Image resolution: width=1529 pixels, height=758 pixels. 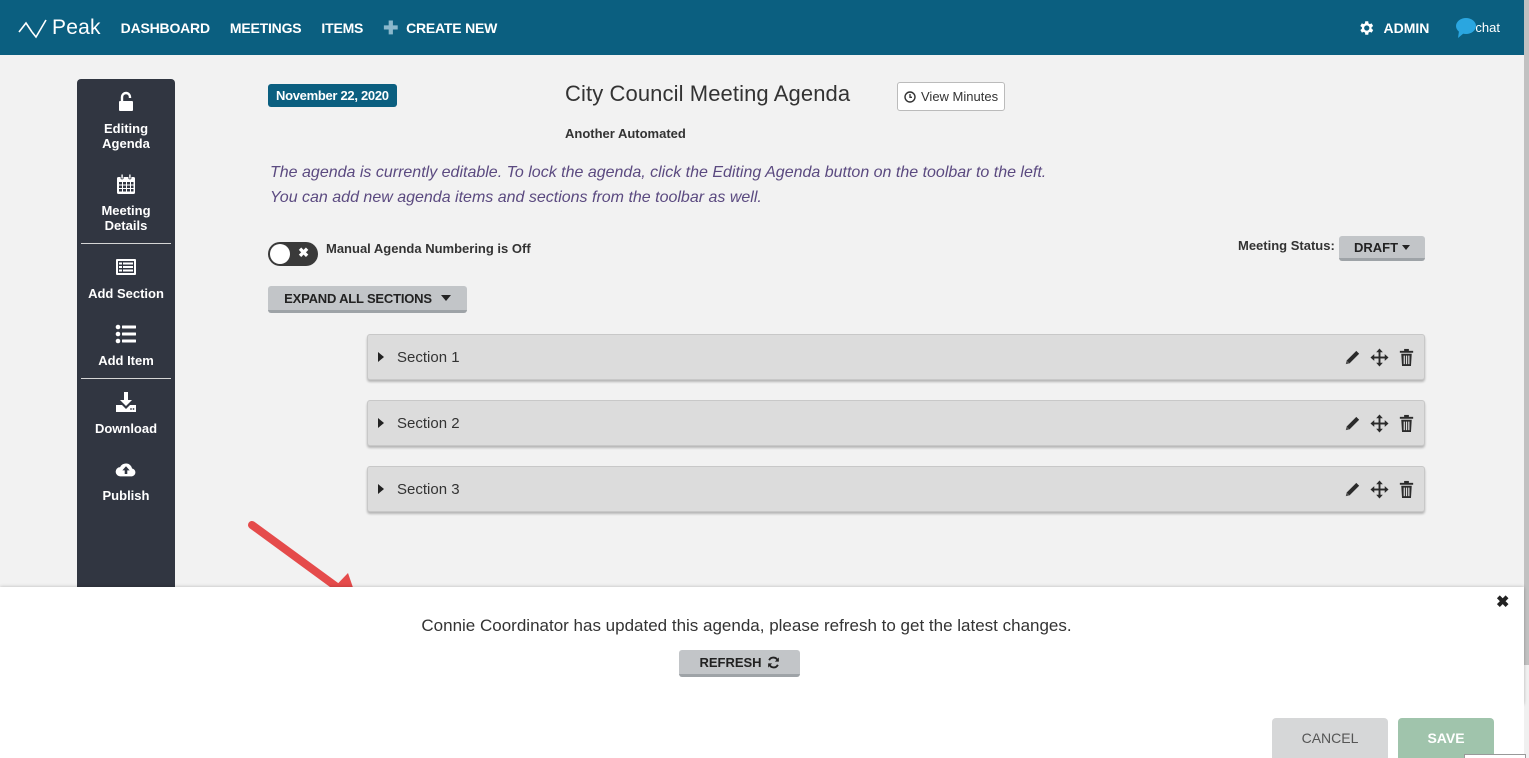 What do you see at coordinates (126, 402) in the screenshot?
I see `download-icon` at bounding box center [126, 402].